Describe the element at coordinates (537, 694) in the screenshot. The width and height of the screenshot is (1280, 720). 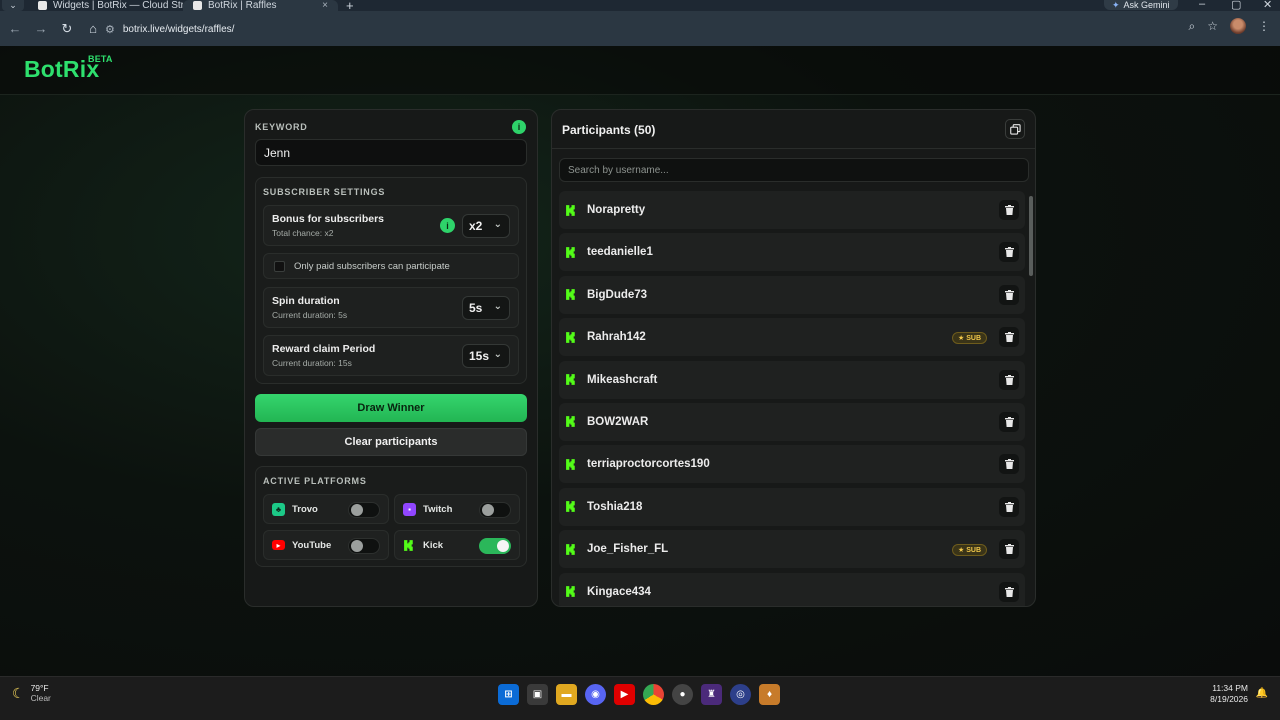
I see `task-view-icon: ▣` at that location.